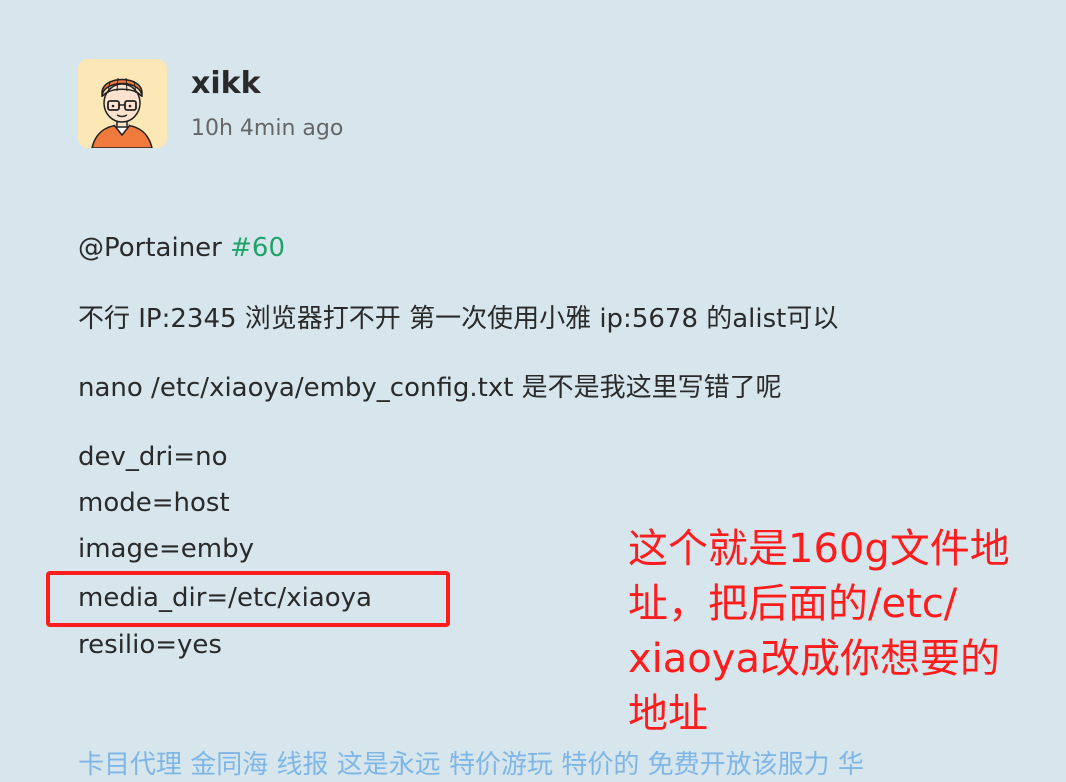 This screenshot has width=1066, height=782. I want to click on mention-line: @Portainer #60, so click(181, 248).